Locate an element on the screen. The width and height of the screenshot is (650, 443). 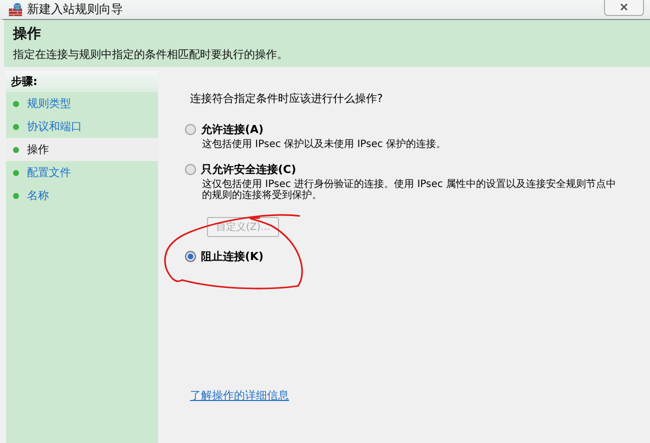
step-label: 名称 is located at coordinates (38, 195).